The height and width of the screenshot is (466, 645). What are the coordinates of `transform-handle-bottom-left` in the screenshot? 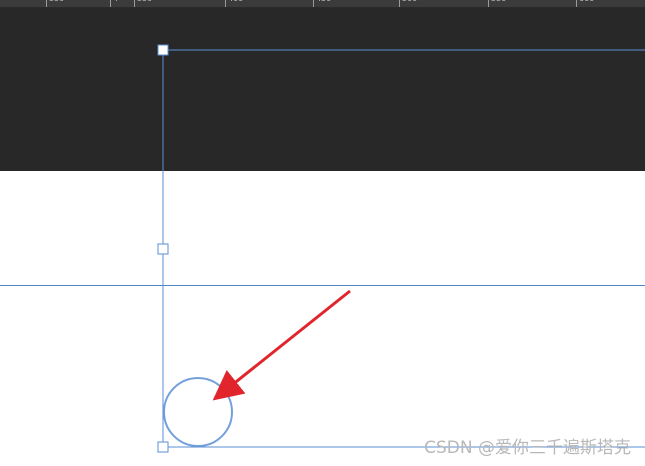 It's located at (163, 447).